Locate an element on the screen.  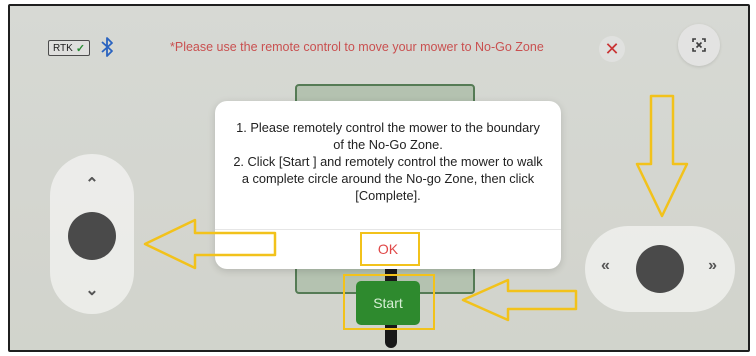
forward-backward-joystick: ⌃ ⌄ is located at coordinates (92, 234).